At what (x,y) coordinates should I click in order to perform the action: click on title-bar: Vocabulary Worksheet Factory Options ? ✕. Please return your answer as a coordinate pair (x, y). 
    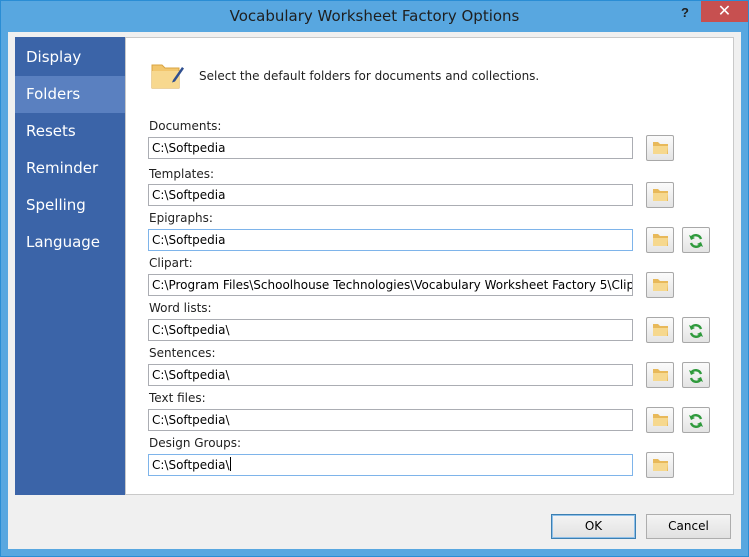
    Looking at the image, I should click on (374, 16).